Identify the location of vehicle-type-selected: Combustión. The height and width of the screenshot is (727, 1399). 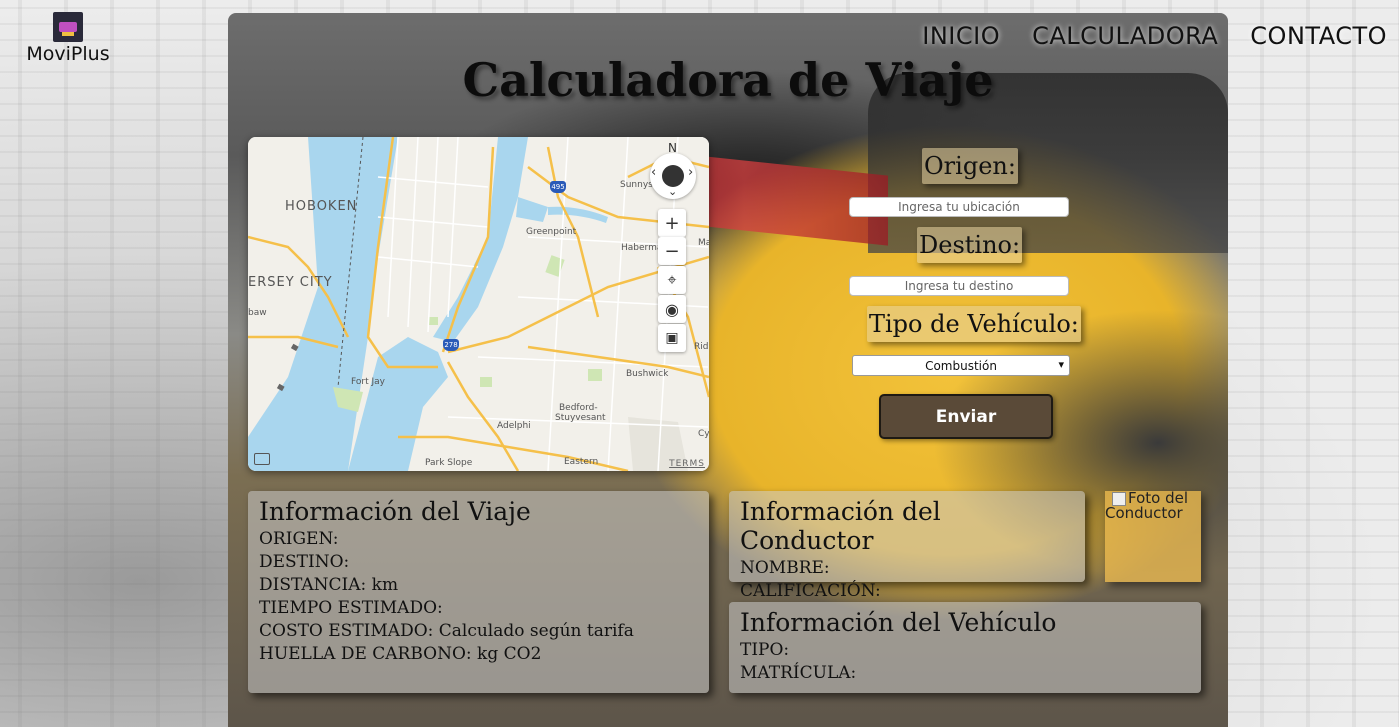
(961, 365).